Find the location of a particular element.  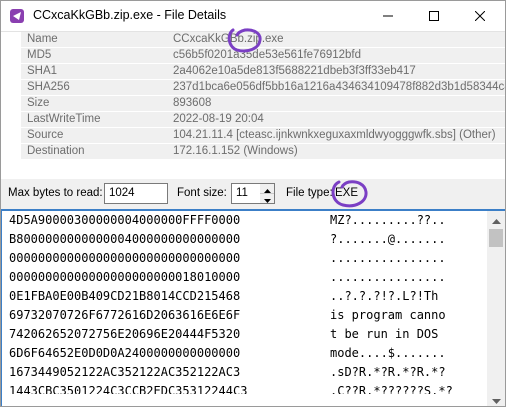

scroll-down-button is located at coordinates (496, 399).